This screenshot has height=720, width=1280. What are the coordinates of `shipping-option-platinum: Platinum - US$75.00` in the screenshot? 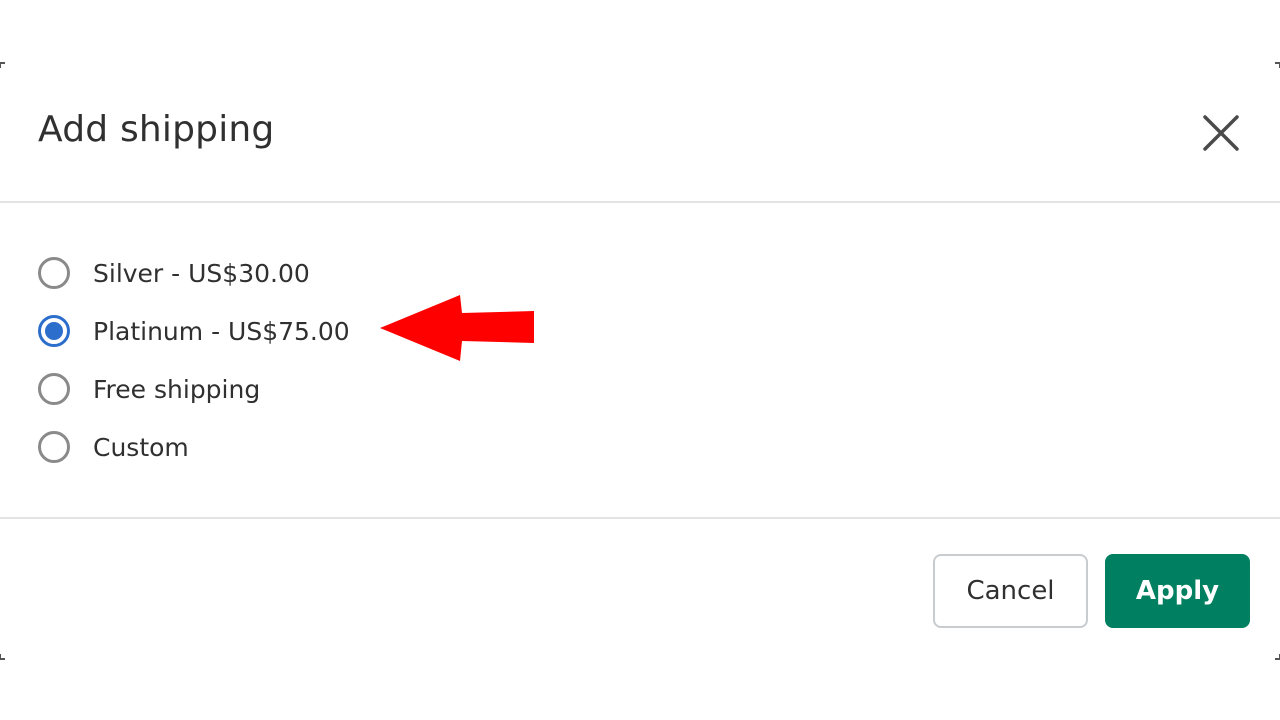 It's located at (194, 331).